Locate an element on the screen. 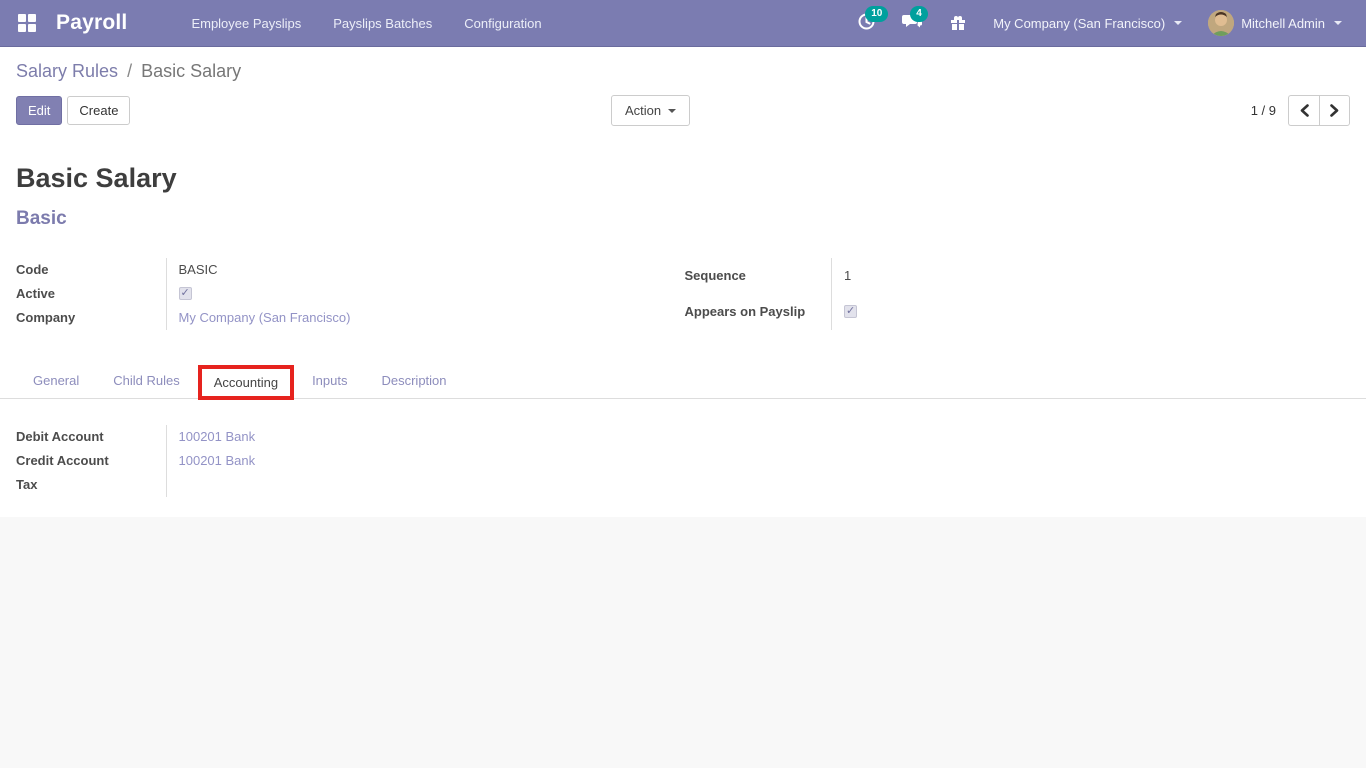 This screenshot has height=768, width=1366. field-column-right: Sequence 1 Appears on Payslip is located at coordinates (1017, 294).